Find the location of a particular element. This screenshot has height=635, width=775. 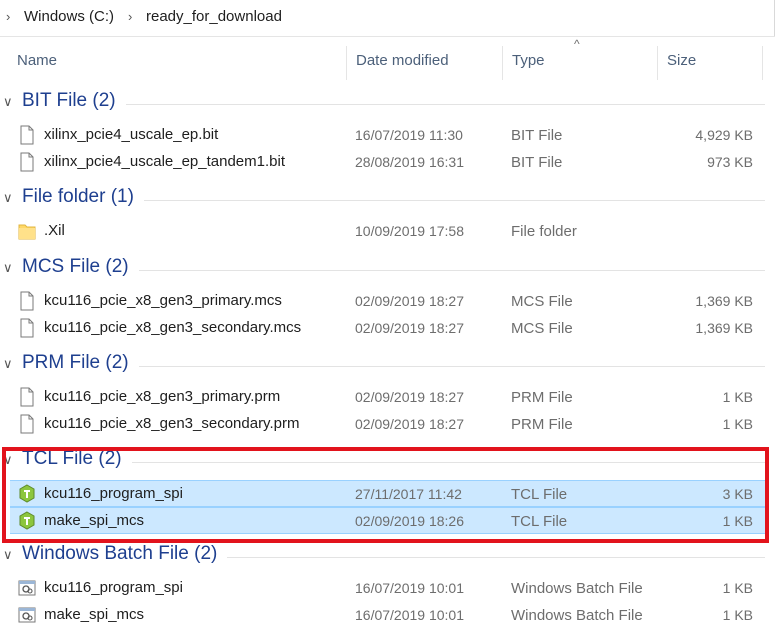

file-name: kcu116_pcie_x8_gen3_secondary.mcs is located at coordinates (173, 327).